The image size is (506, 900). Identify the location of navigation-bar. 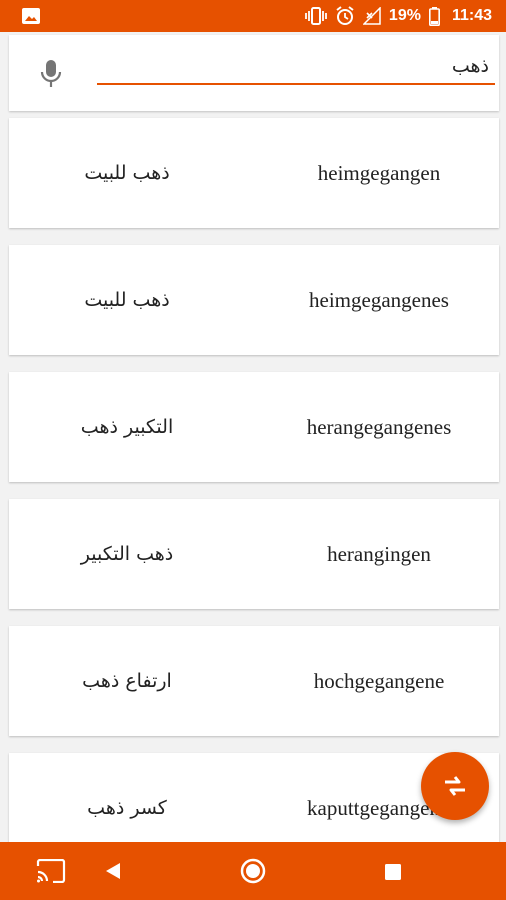
(253, 871).